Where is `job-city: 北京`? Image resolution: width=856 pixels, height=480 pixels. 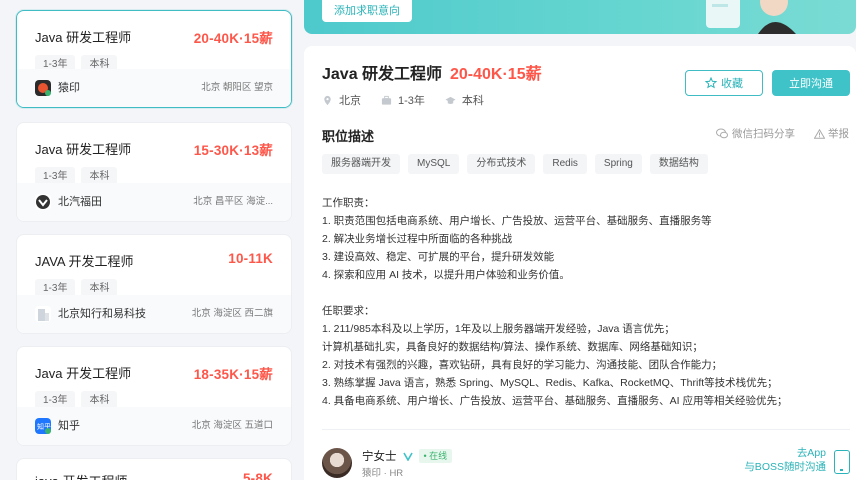 job-city: 北京 is located at coordinates (350, 101).